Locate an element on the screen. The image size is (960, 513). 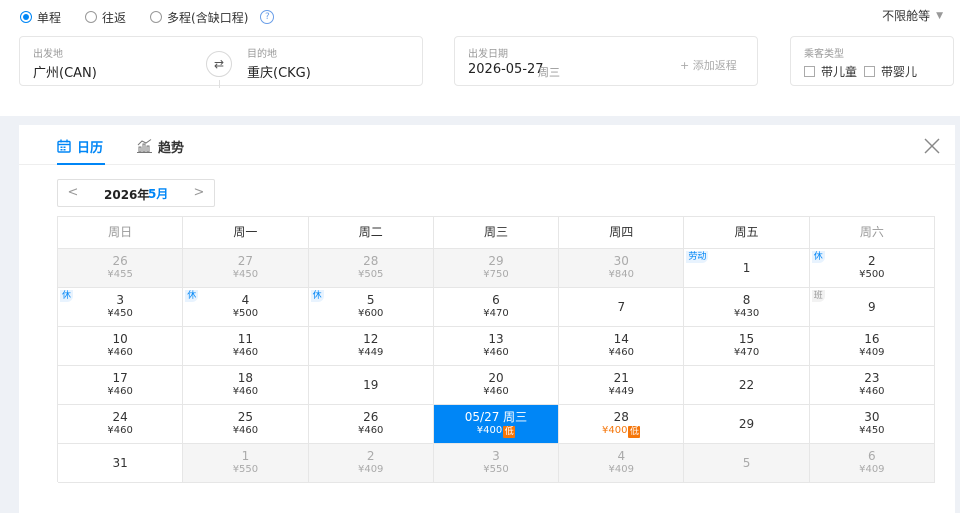
calendar-day: 14 ¥460 is located at coordinates (622, 346).